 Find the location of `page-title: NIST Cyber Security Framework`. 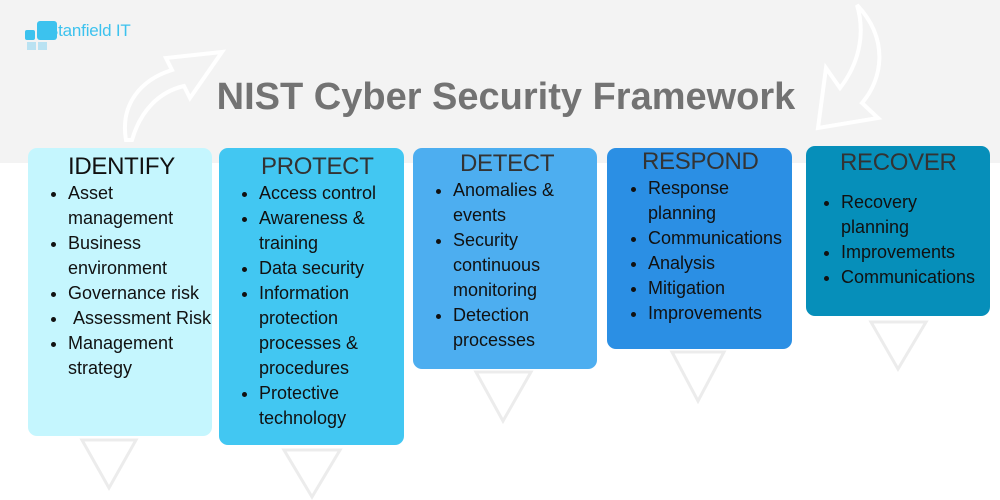

page-title: NIST Cyber Security Framework is located at coordinates (506, 97).